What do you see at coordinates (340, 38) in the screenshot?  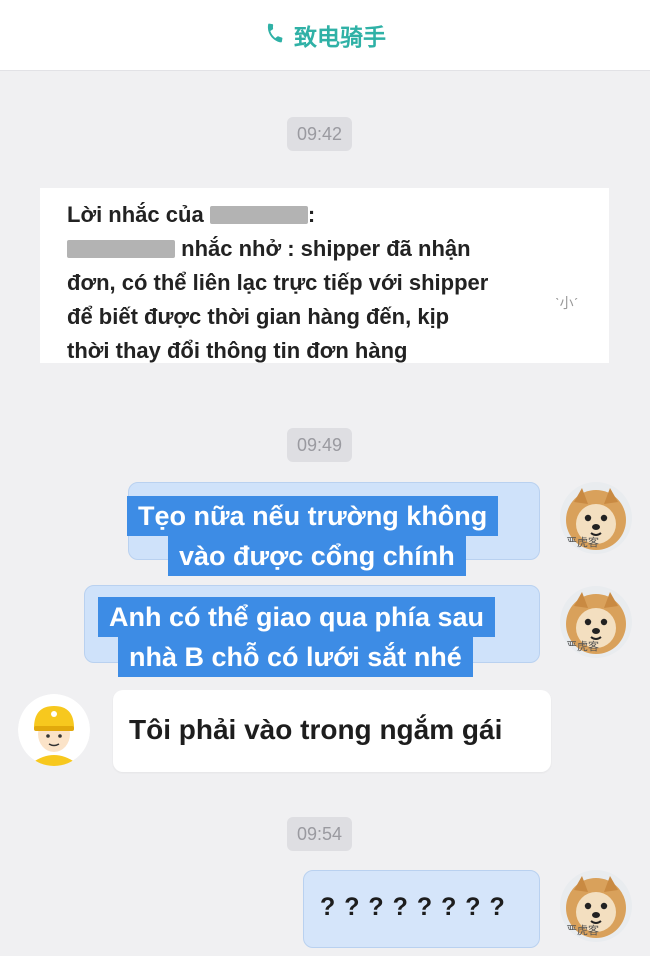 I see `call-rider-label: 致电骑手` at bounding box center [340, 38].